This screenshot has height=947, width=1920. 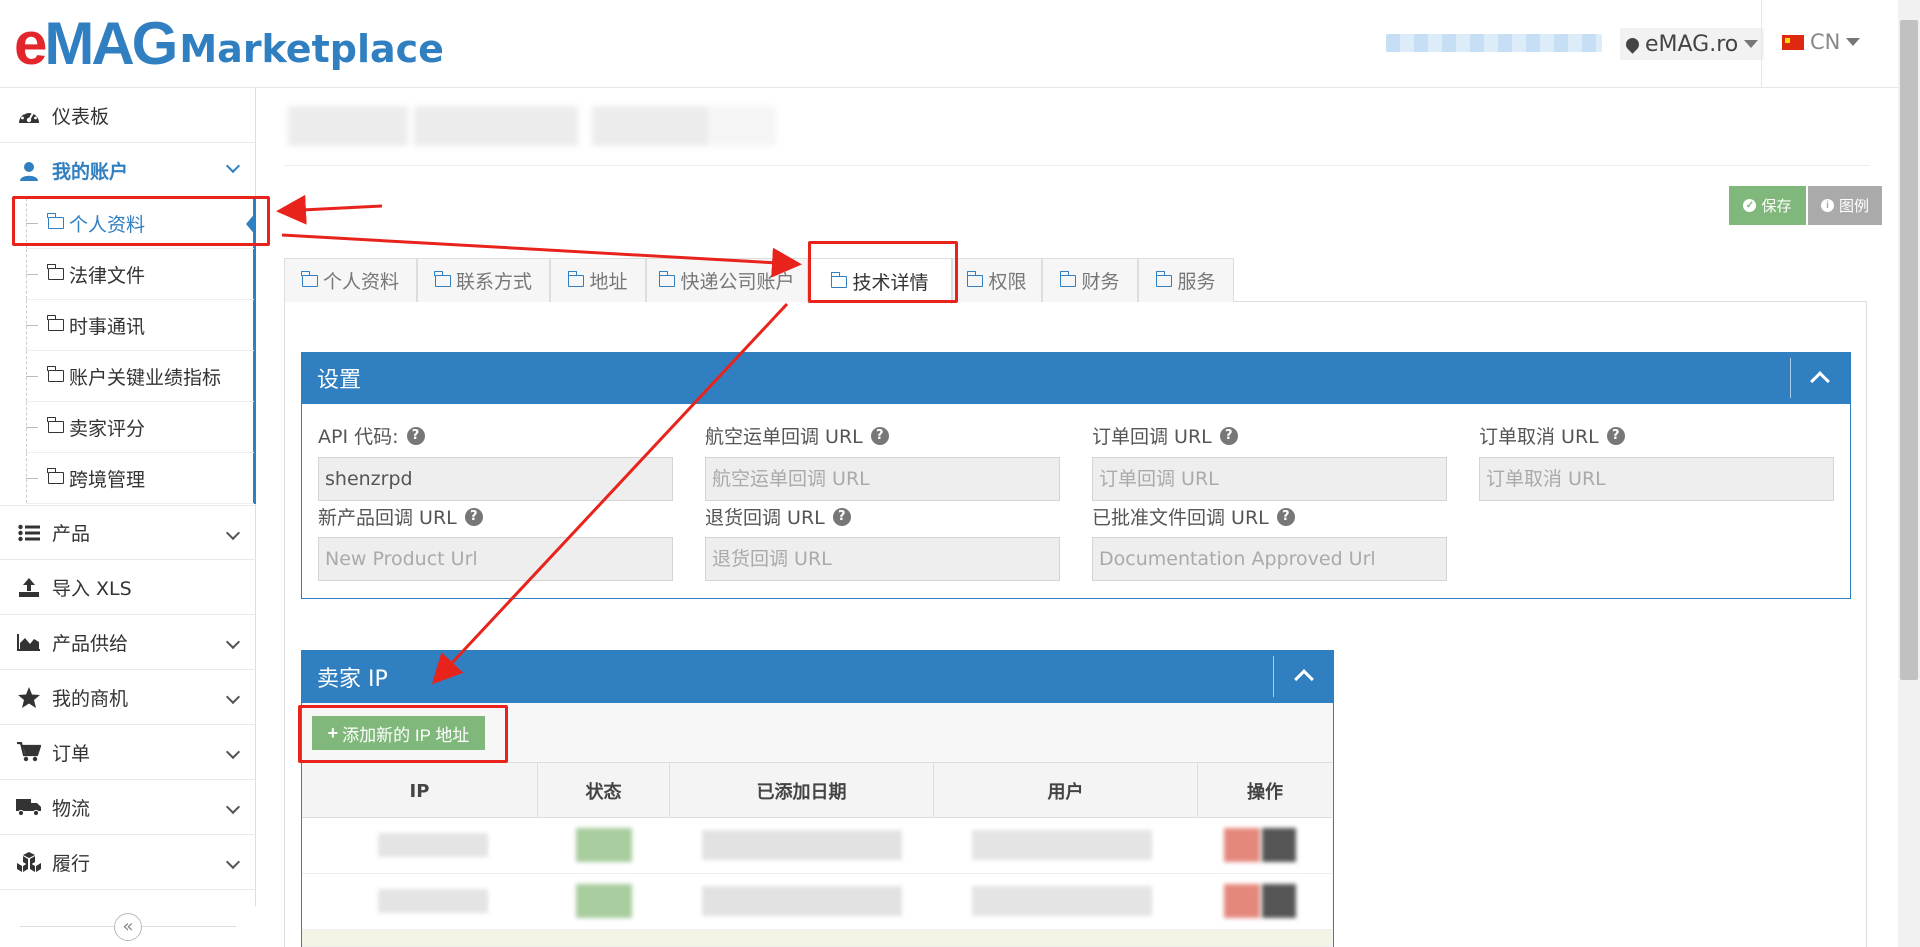 I want to click on field-label-text: 新产品回调 URL, so click(x=387, y=518).